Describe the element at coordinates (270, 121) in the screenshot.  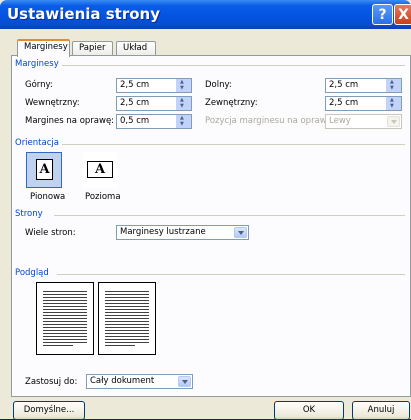
I see `gutter-position-label: Pozycja marginesu na oprawę:` at that location.